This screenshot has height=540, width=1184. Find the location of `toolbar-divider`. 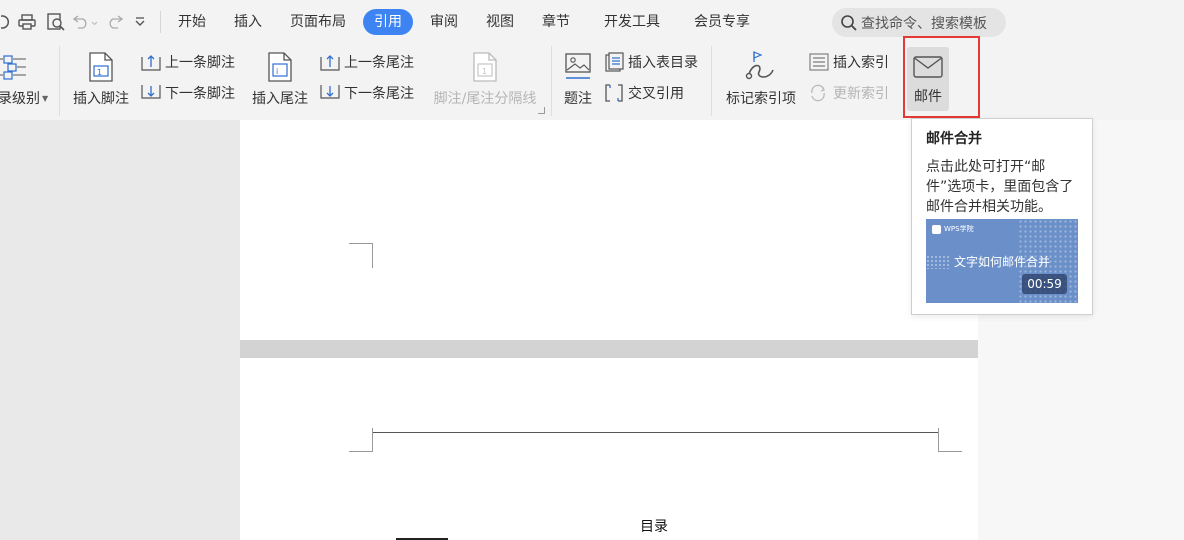

toolbar-divider is located at coordinates (160, 22).